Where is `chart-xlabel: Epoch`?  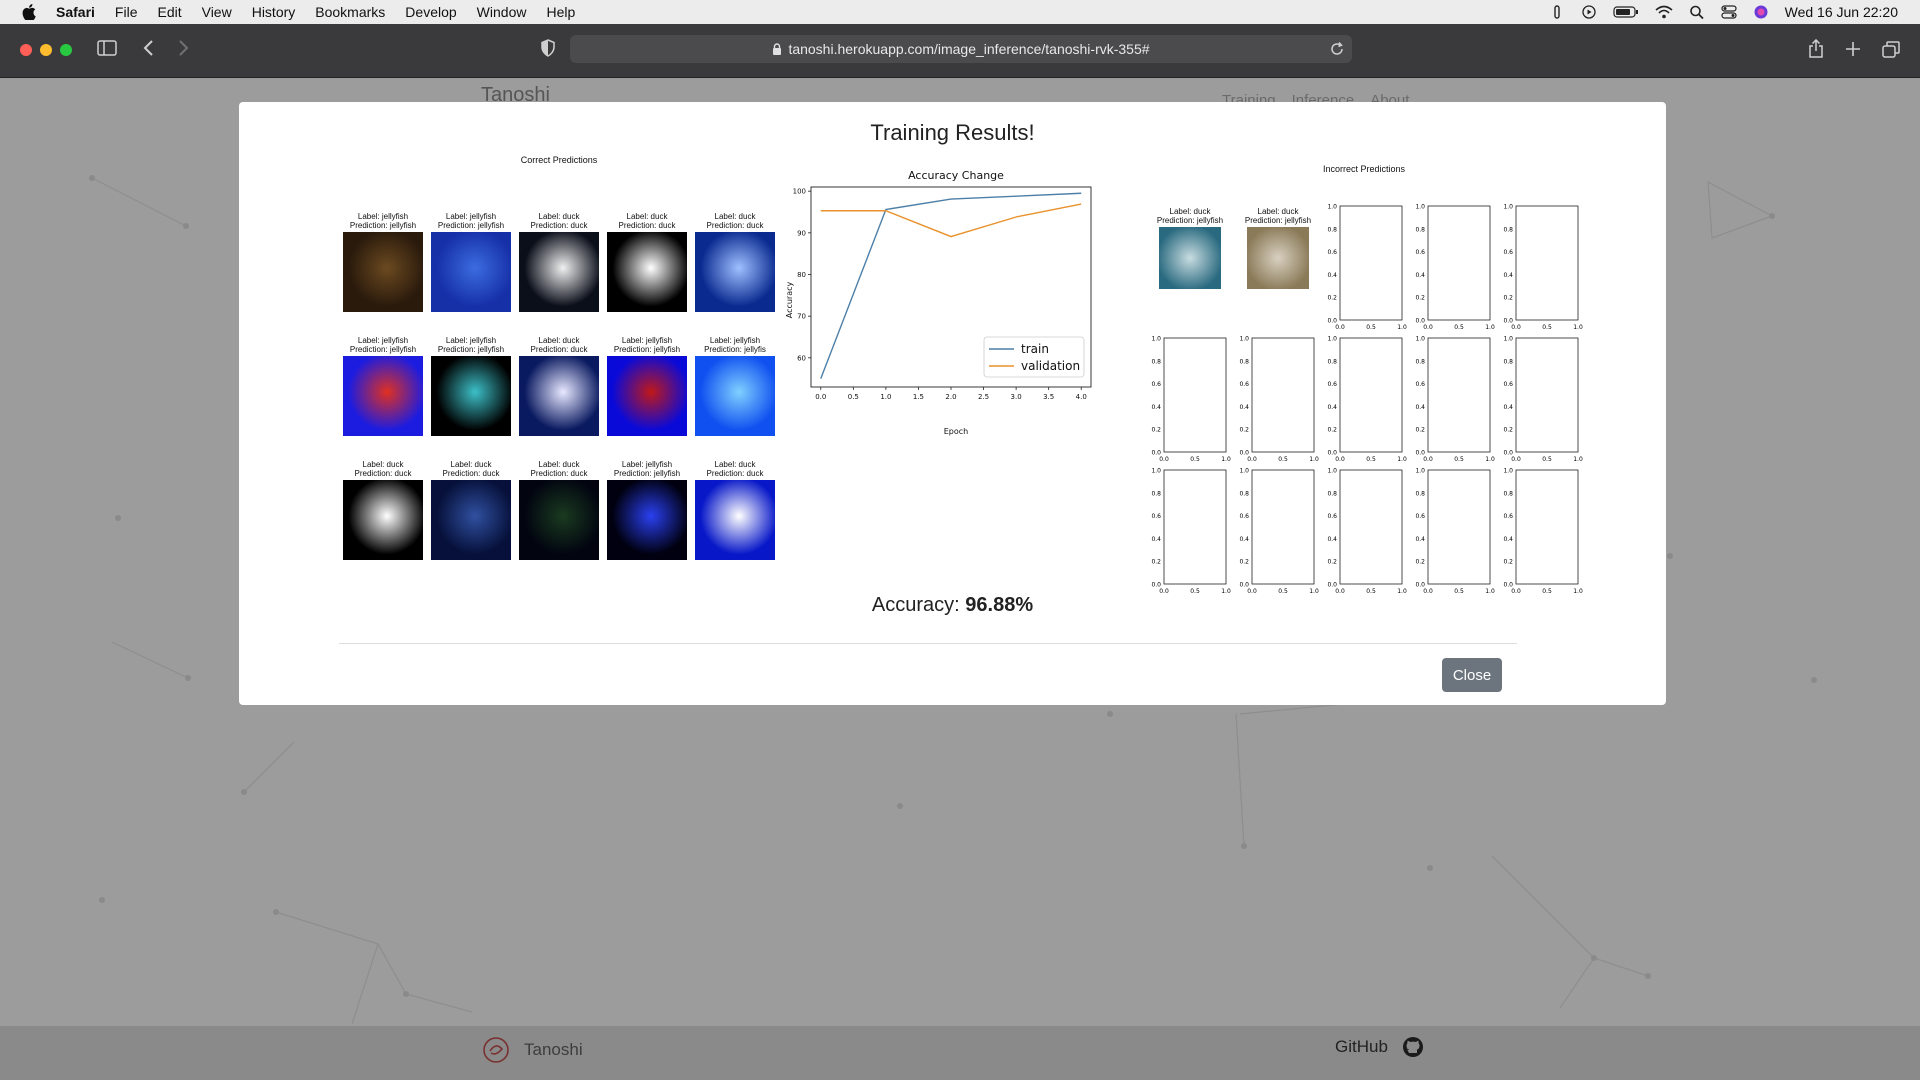 chart-xlabel: Epoch is located at coordinates (956, 431).